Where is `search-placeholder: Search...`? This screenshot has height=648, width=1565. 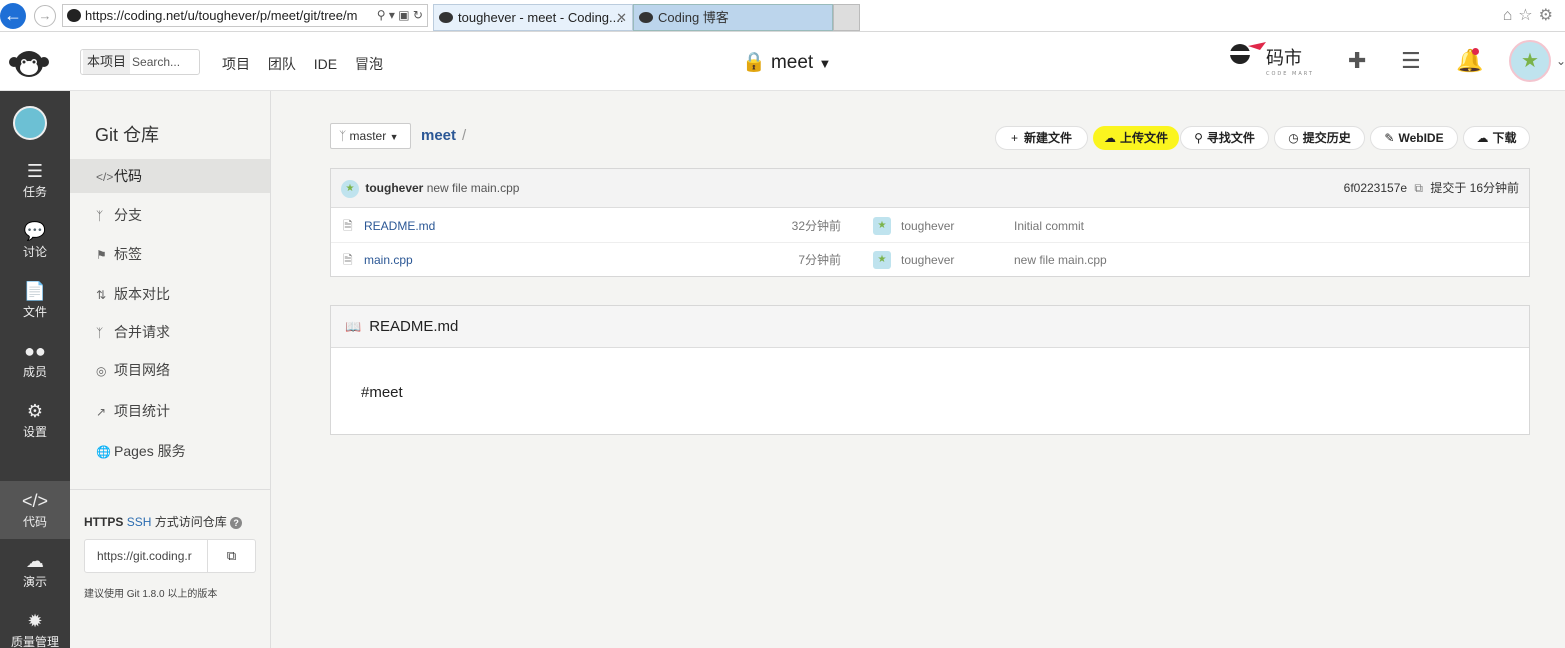
search-placeholder: Search... is located at coordinates (156, 62).